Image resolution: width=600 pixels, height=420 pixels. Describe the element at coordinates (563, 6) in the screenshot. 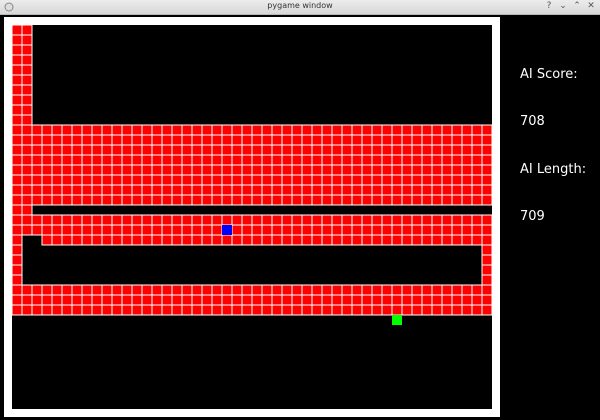

I see `minimize-icon: ⌄` at that location.